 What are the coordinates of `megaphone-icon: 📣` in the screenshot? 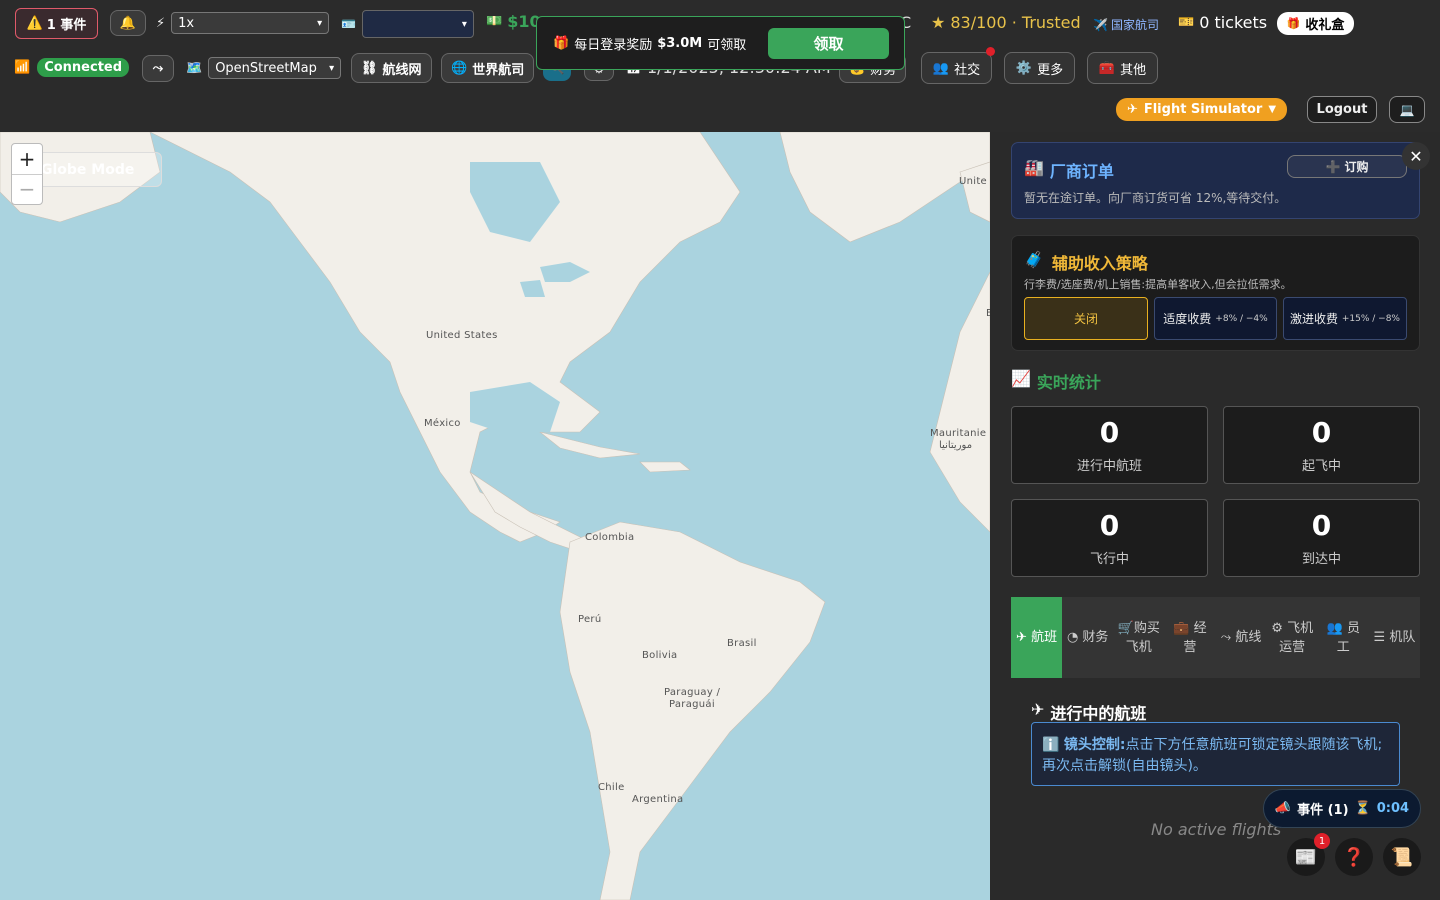 It's located at (1283, 808).